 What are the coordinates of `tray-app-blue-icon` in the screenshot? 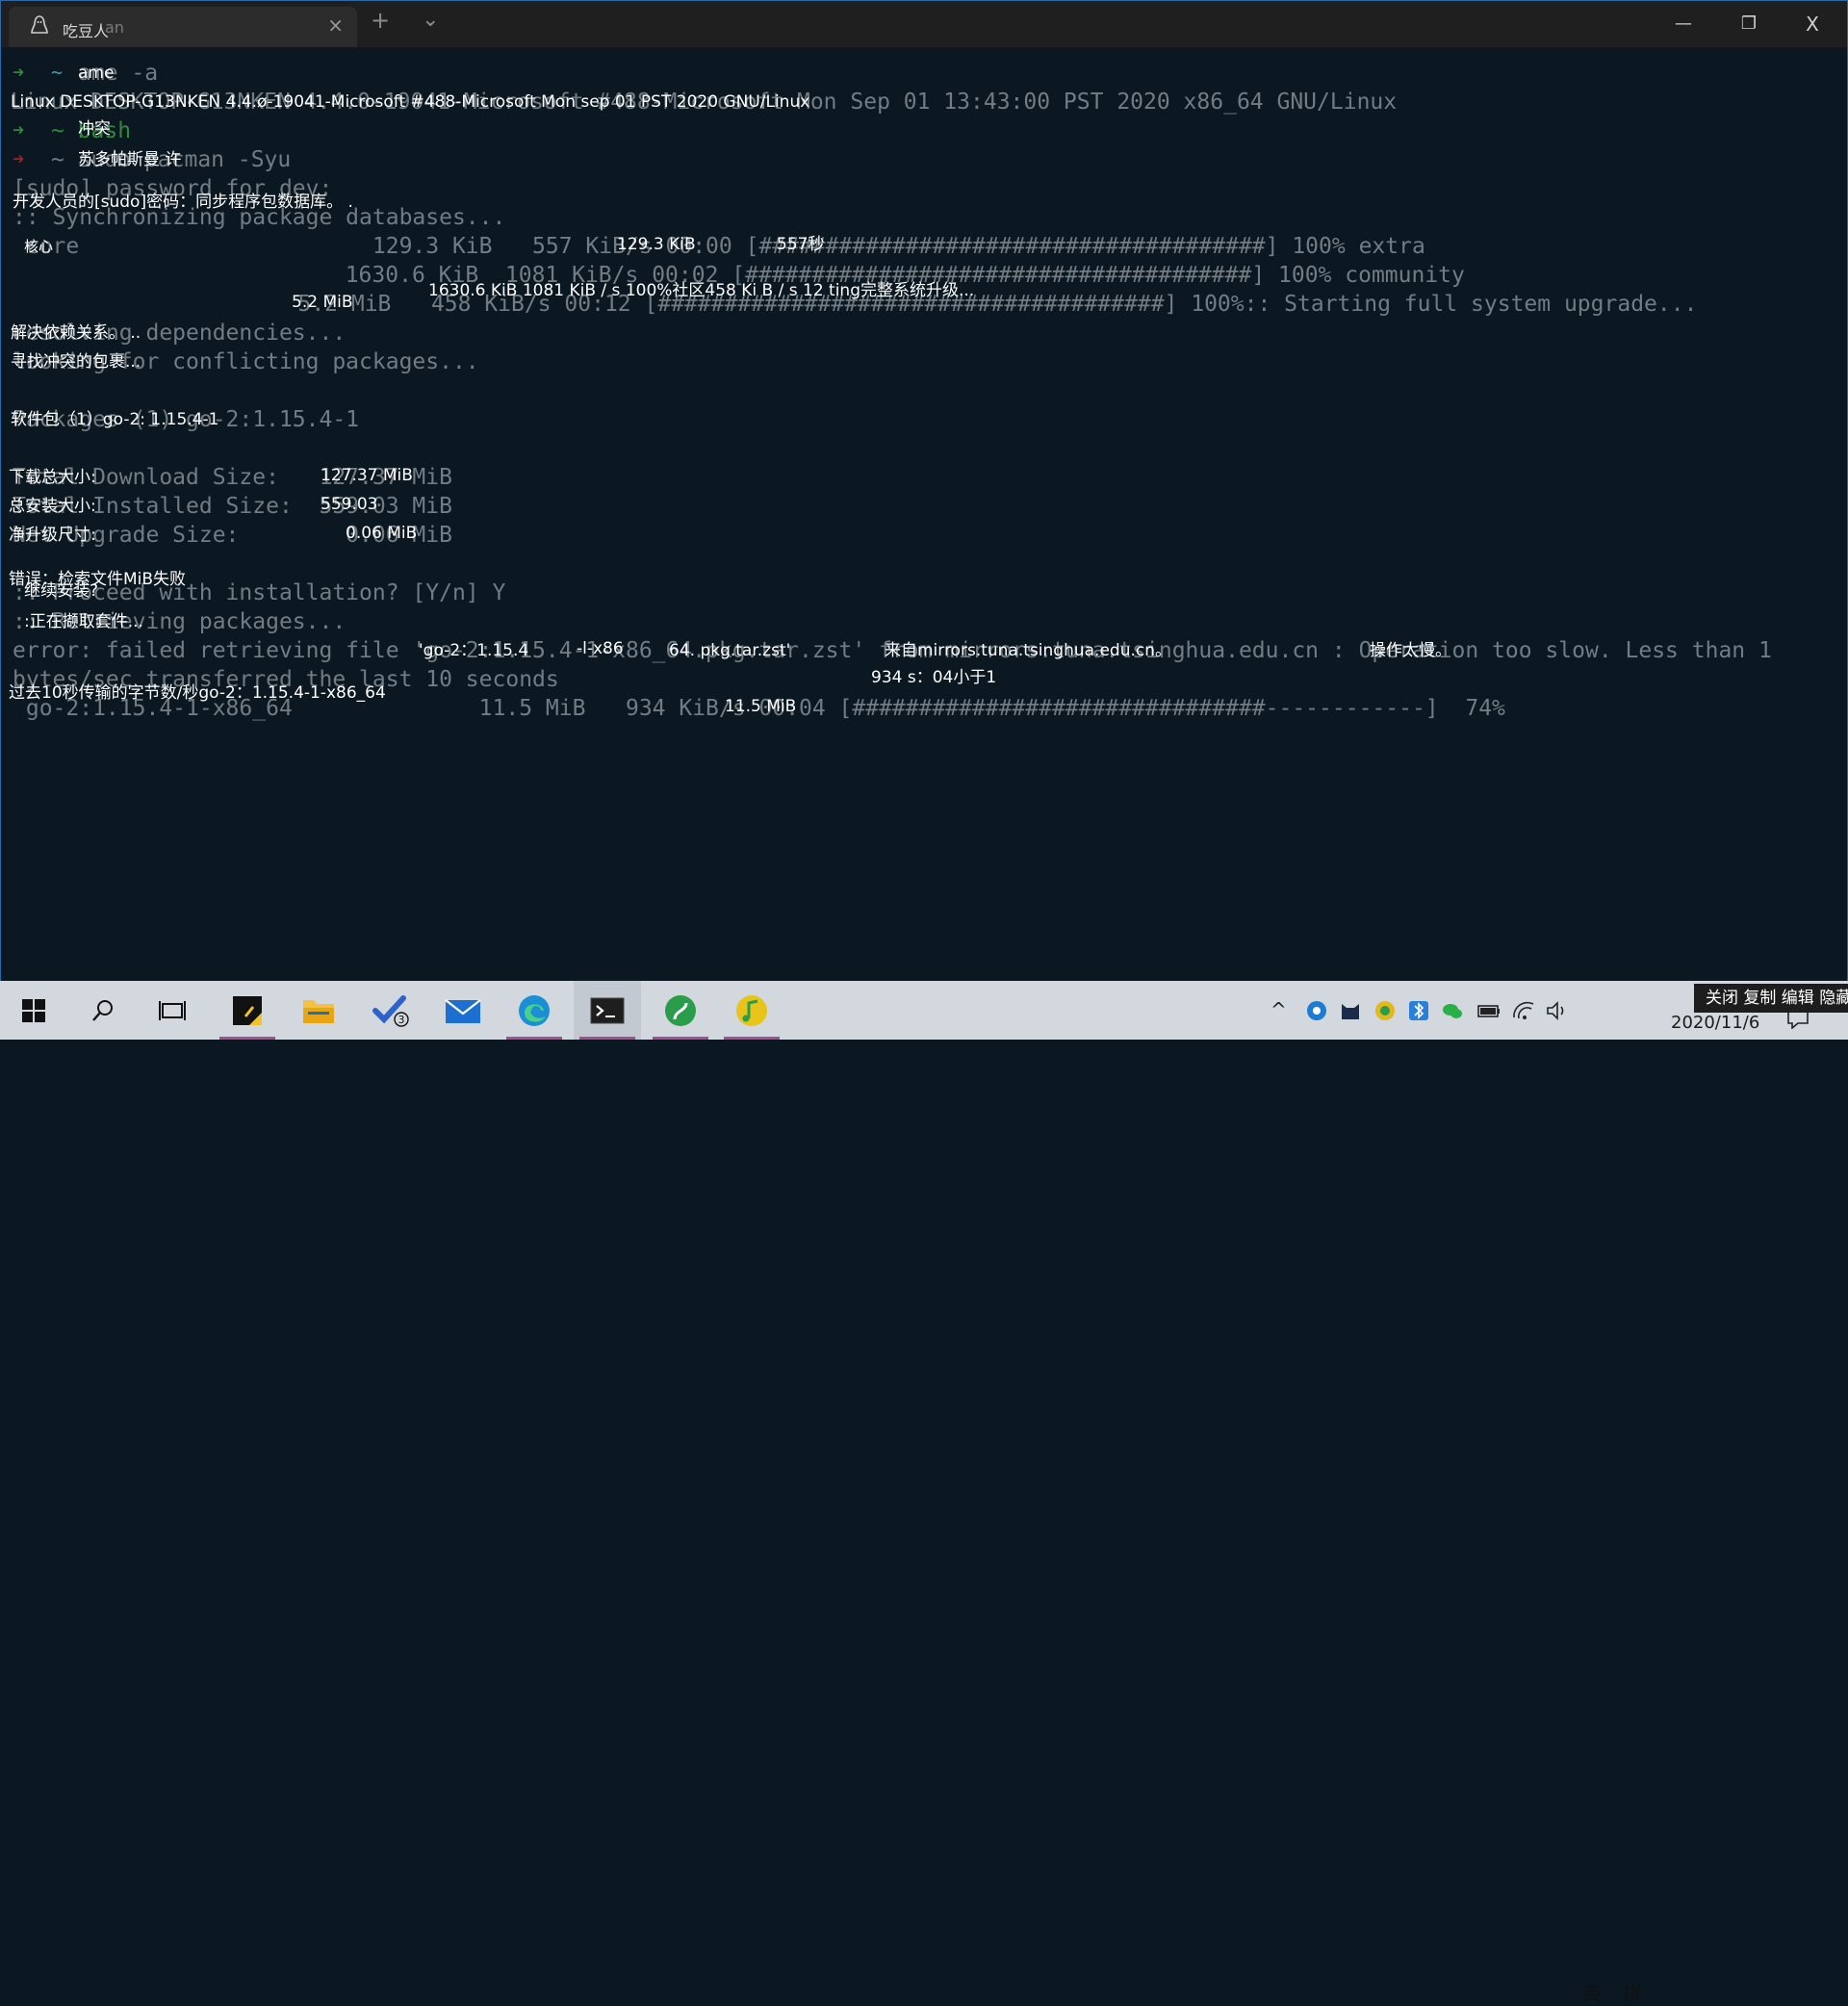 It's located at (1316, 1010).